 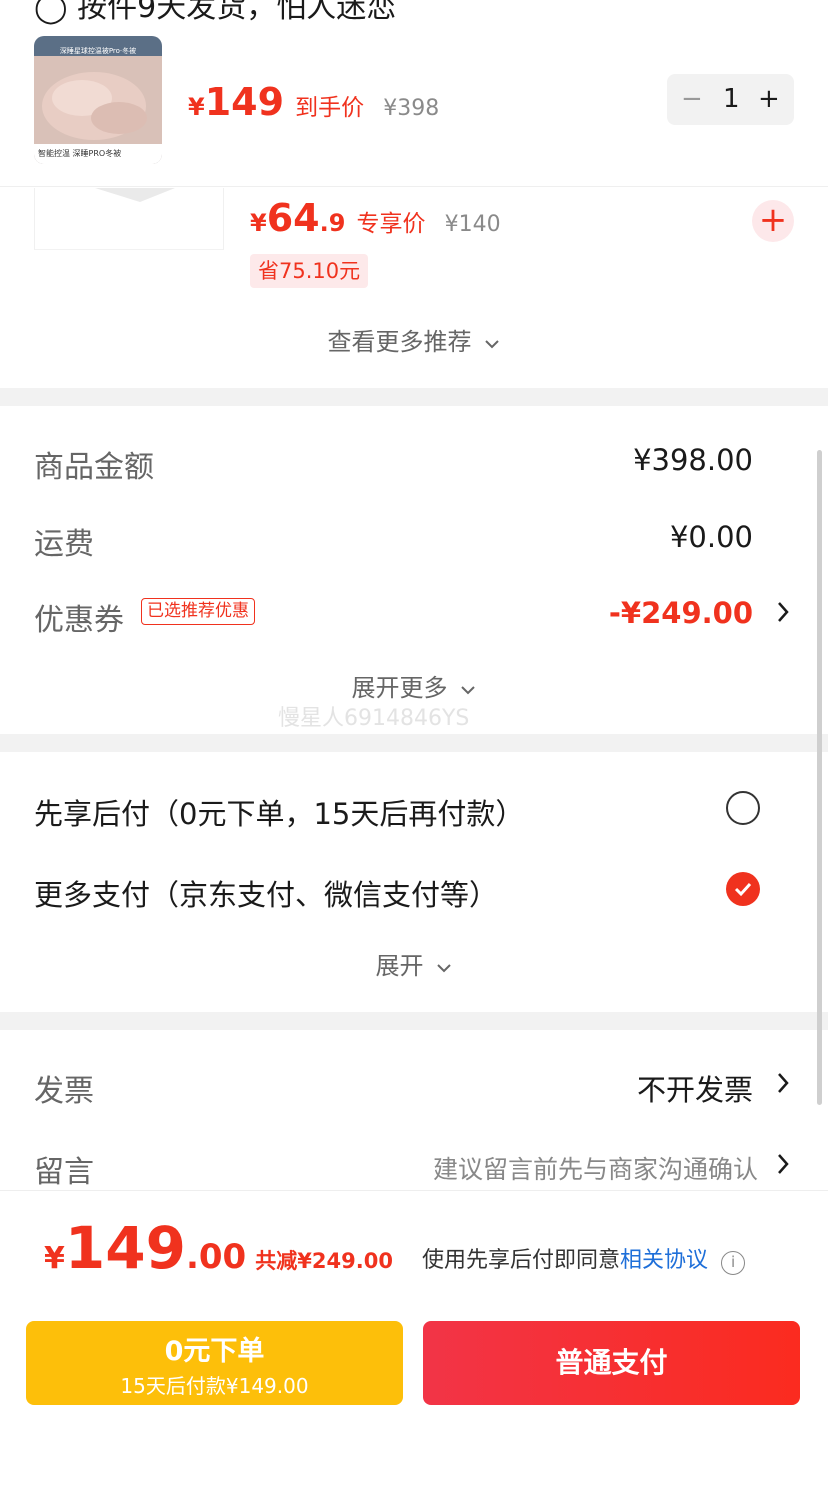 What do you see at coordinates (293, 218) in the screenshot?
I see `rec-price-int: 64` at bounding box center [293, 218].